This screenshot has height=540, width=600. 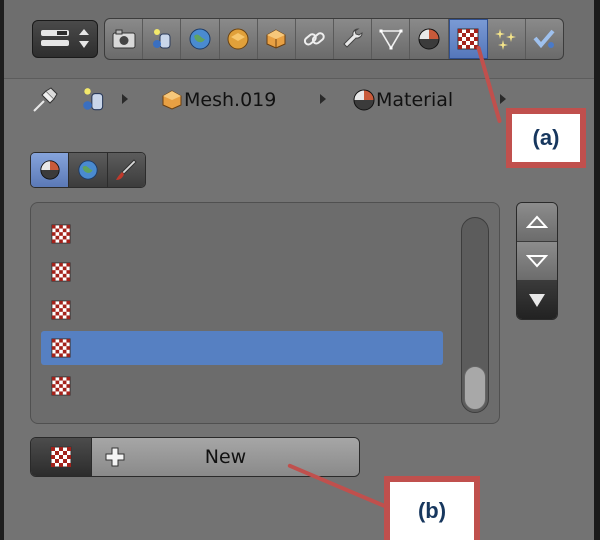 I want to click on tab-object, so click(x=277, y=39).